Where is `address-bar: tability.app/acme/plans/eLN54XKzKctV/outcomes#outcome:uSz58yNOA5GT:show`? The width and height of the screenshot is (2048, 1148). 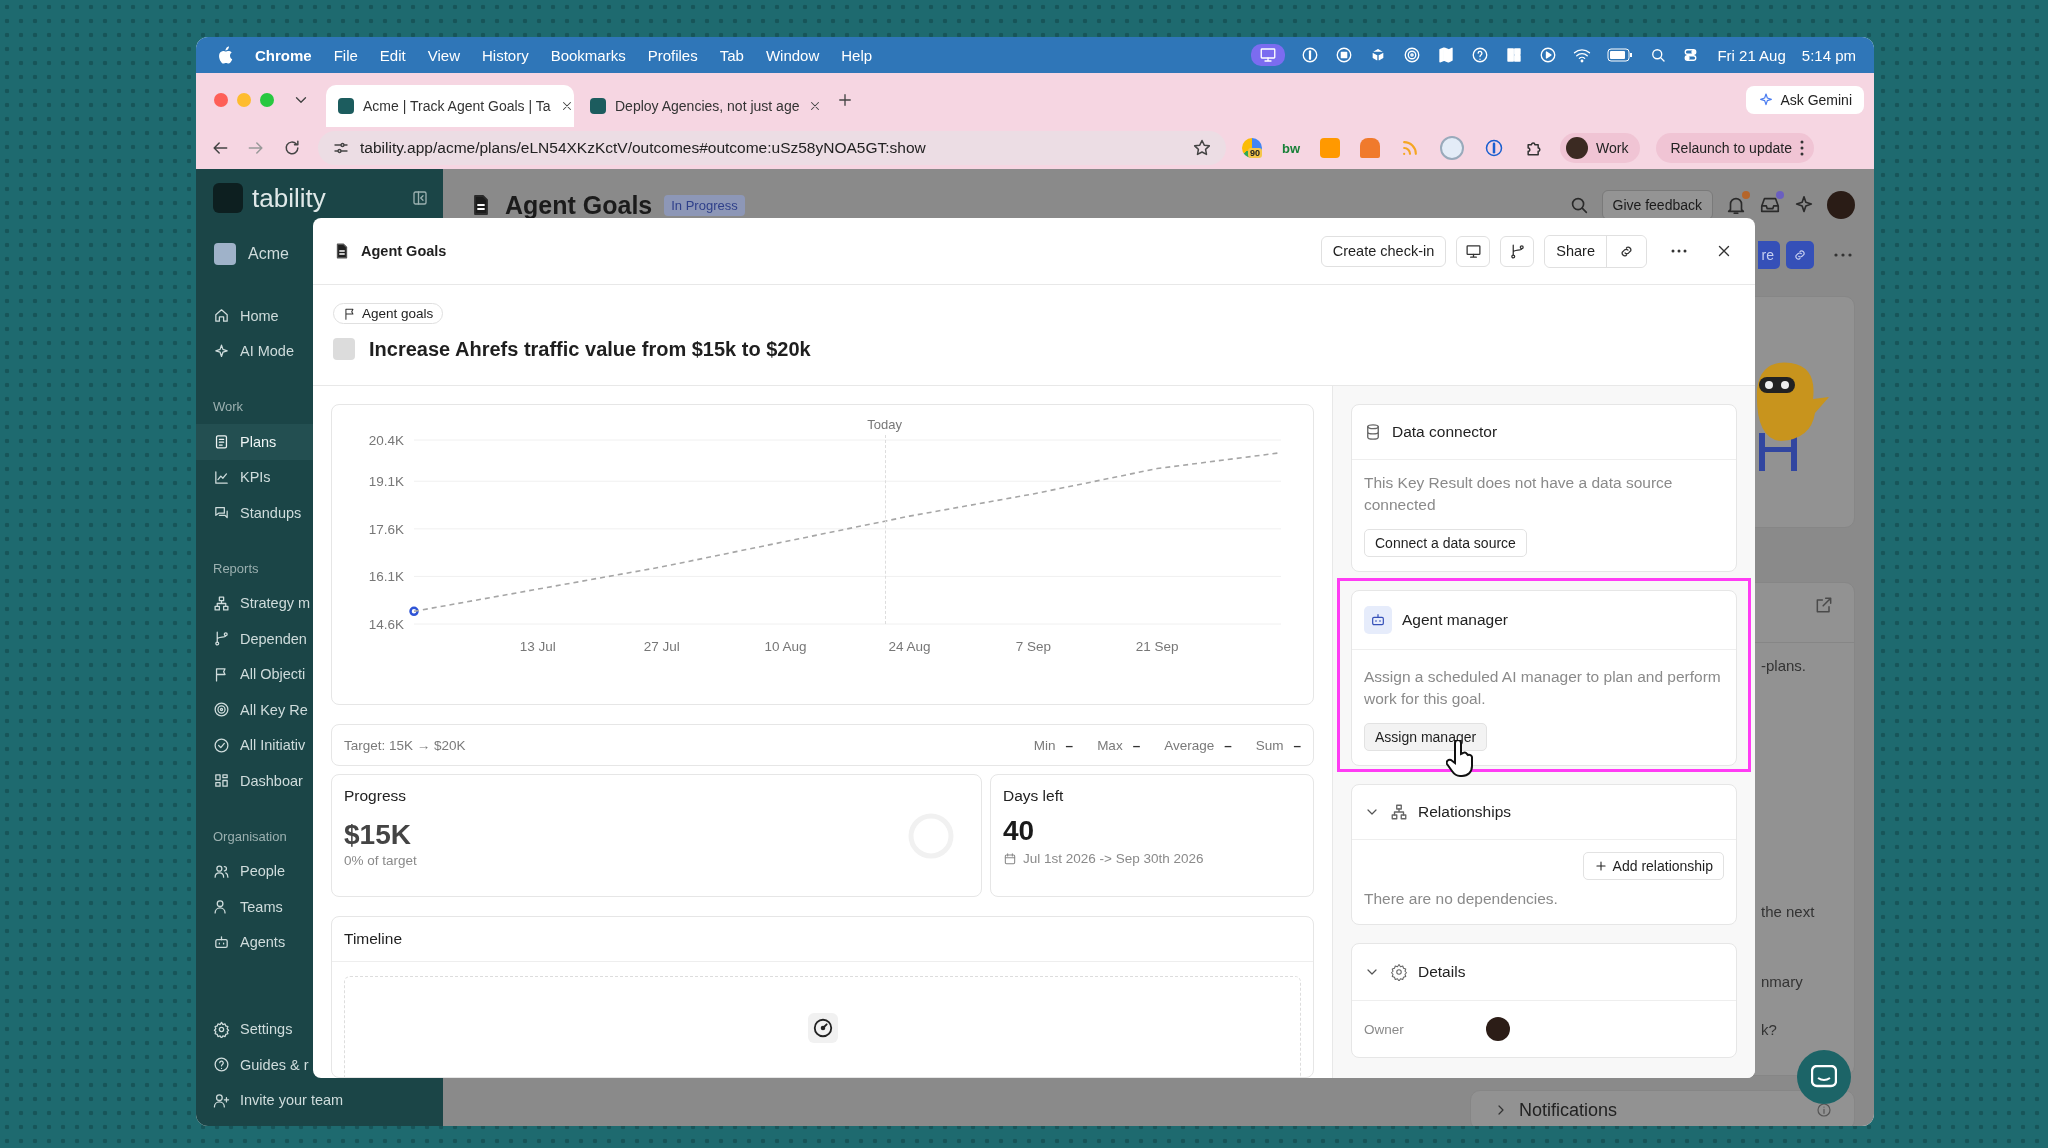
address-bar: tability.app/acme/plans/eLN54XKzKctV/outcomes#outcome:uSz58yNOA5GT:show is located at coordinates (772, 148).